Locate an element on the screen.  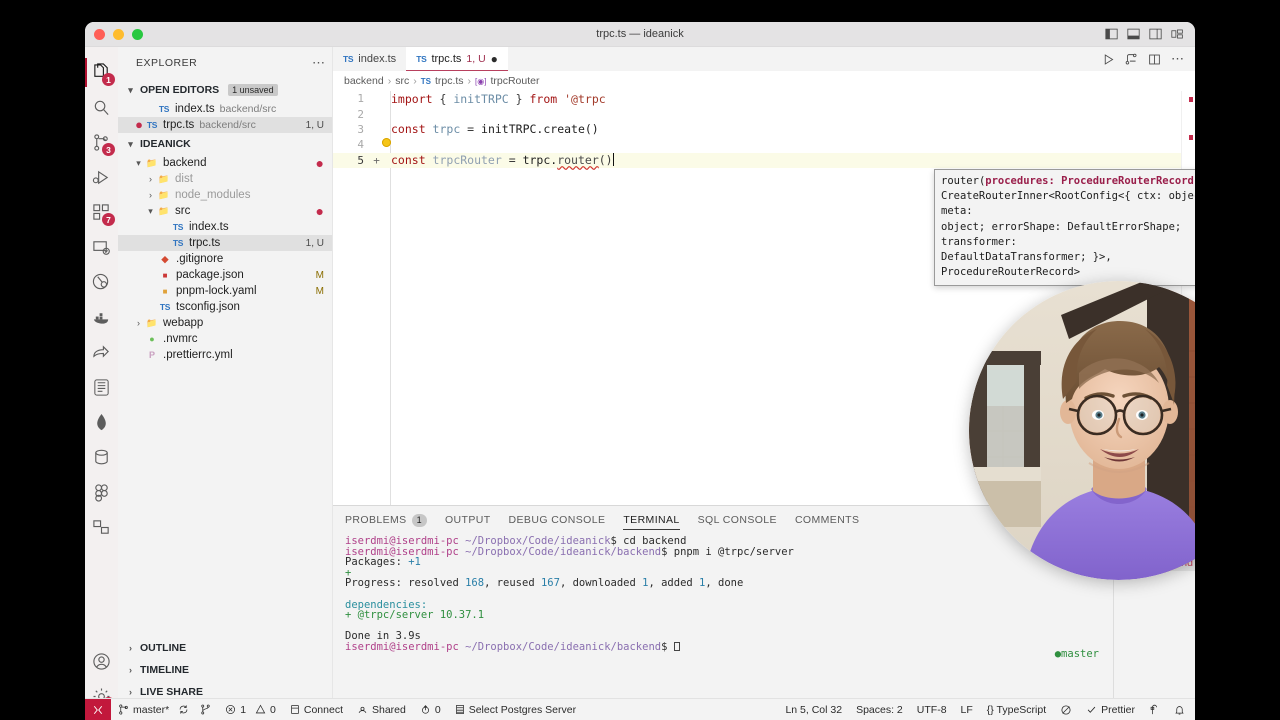
tab-dirty-icon: ● is located at coordinates (494, 59).